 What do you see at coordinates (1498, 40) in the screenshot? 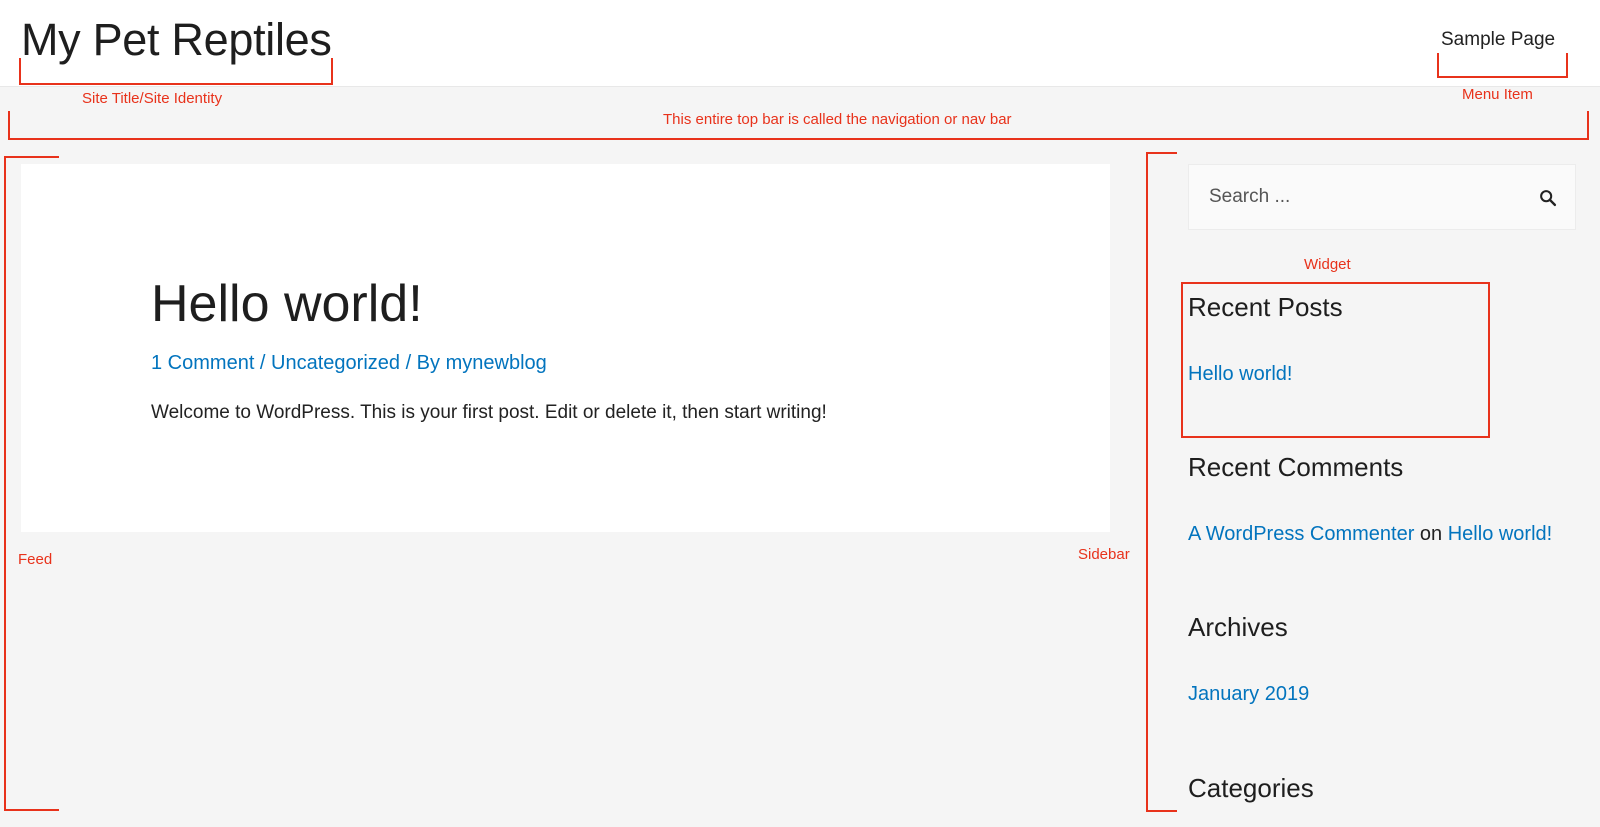
I see `menu-item-sample-page: Sample Page` at bounding box center [1498, 40].